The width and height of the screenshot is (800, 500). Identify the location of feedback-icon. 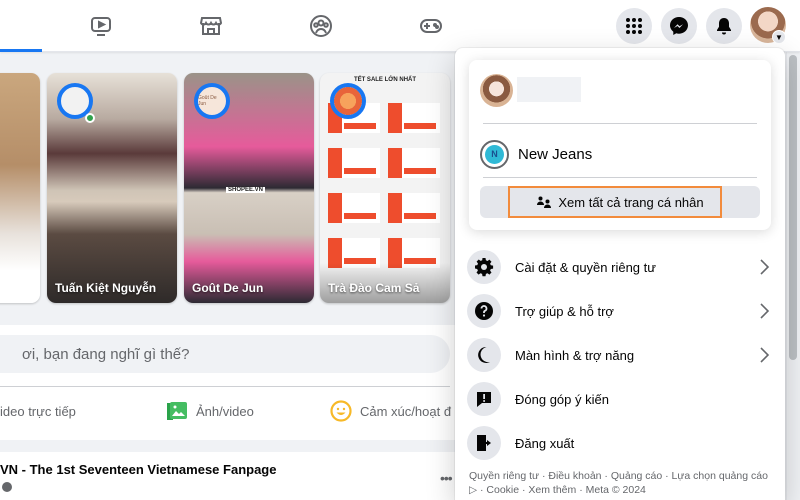
(484, 399).